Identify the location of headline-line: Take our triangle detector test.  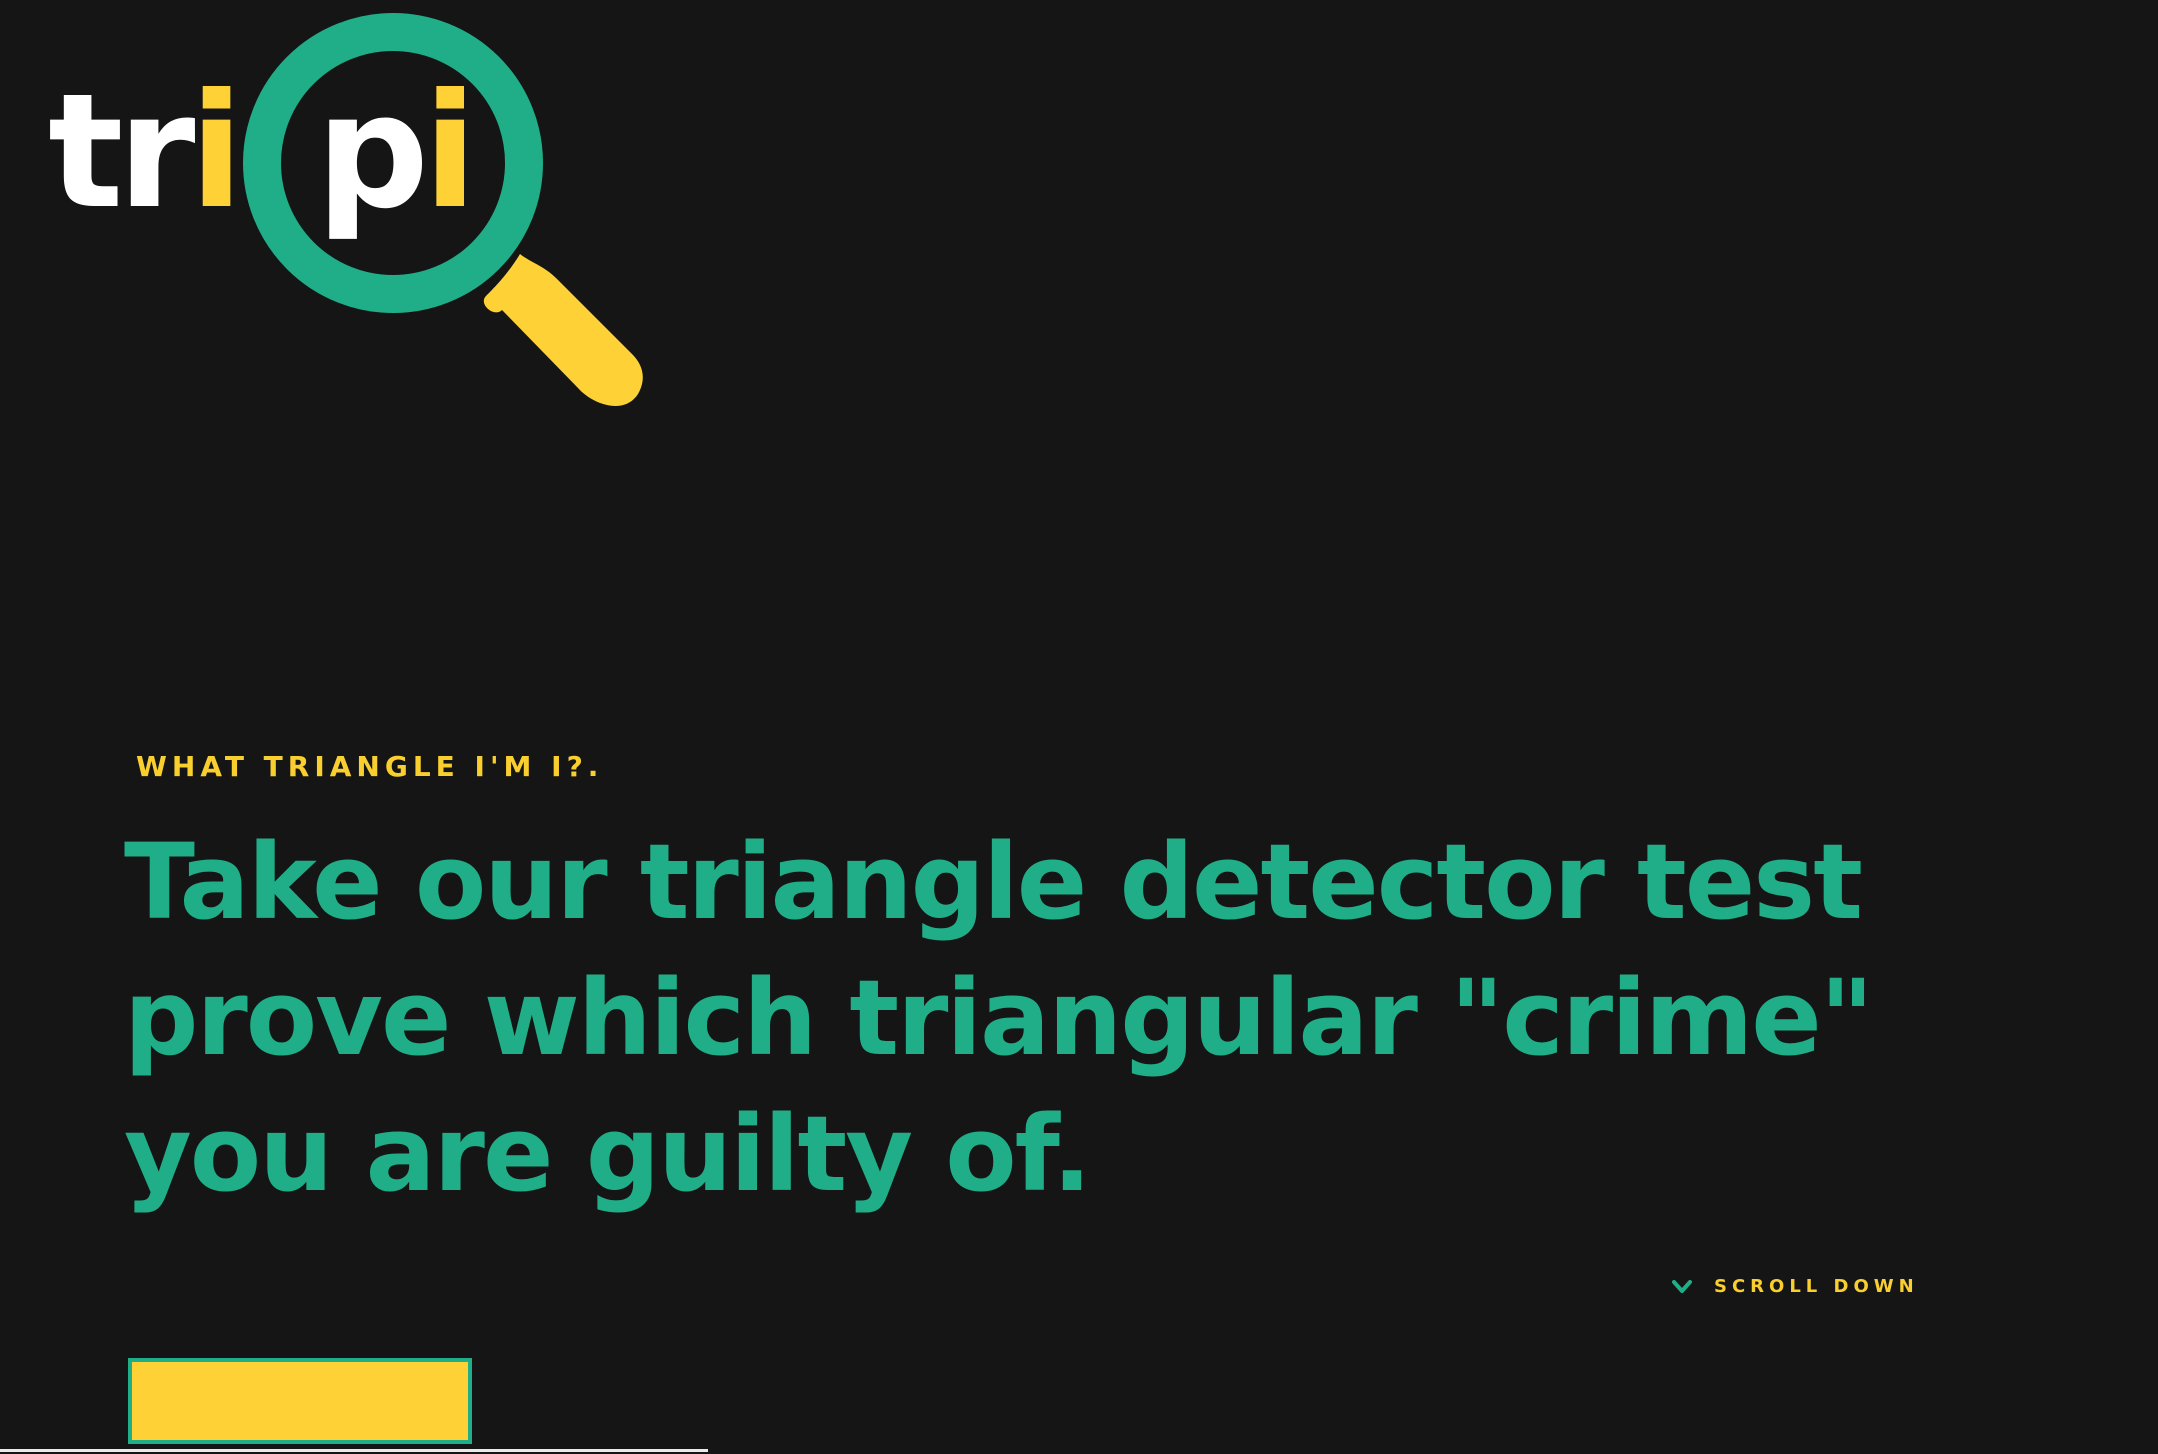
(993, 882).